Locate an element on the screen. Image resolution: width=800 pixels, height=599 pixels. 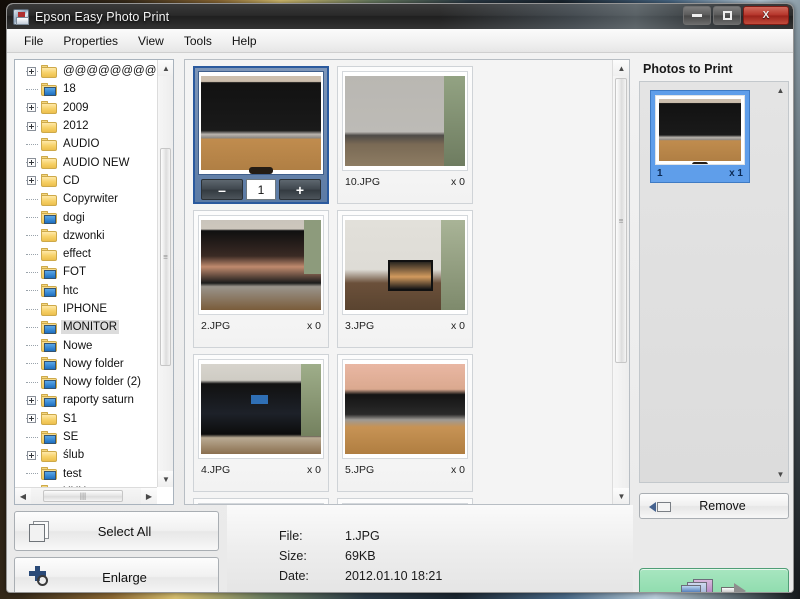
tree-item-nowy-folder-2: Nowy folder (2) is located at coordinates (86, 382).